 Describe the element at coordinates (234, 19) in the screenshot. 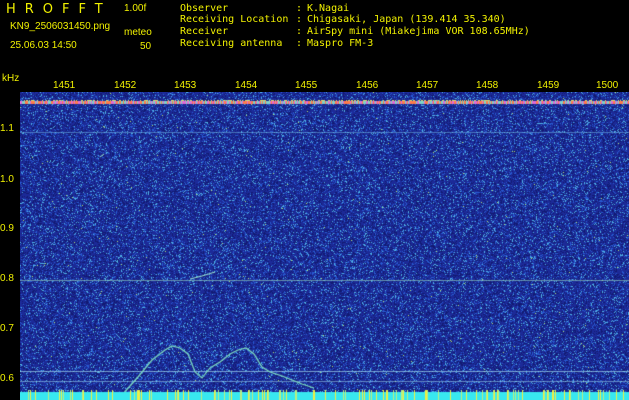

I see `location-label: Receiving Location` at that location.